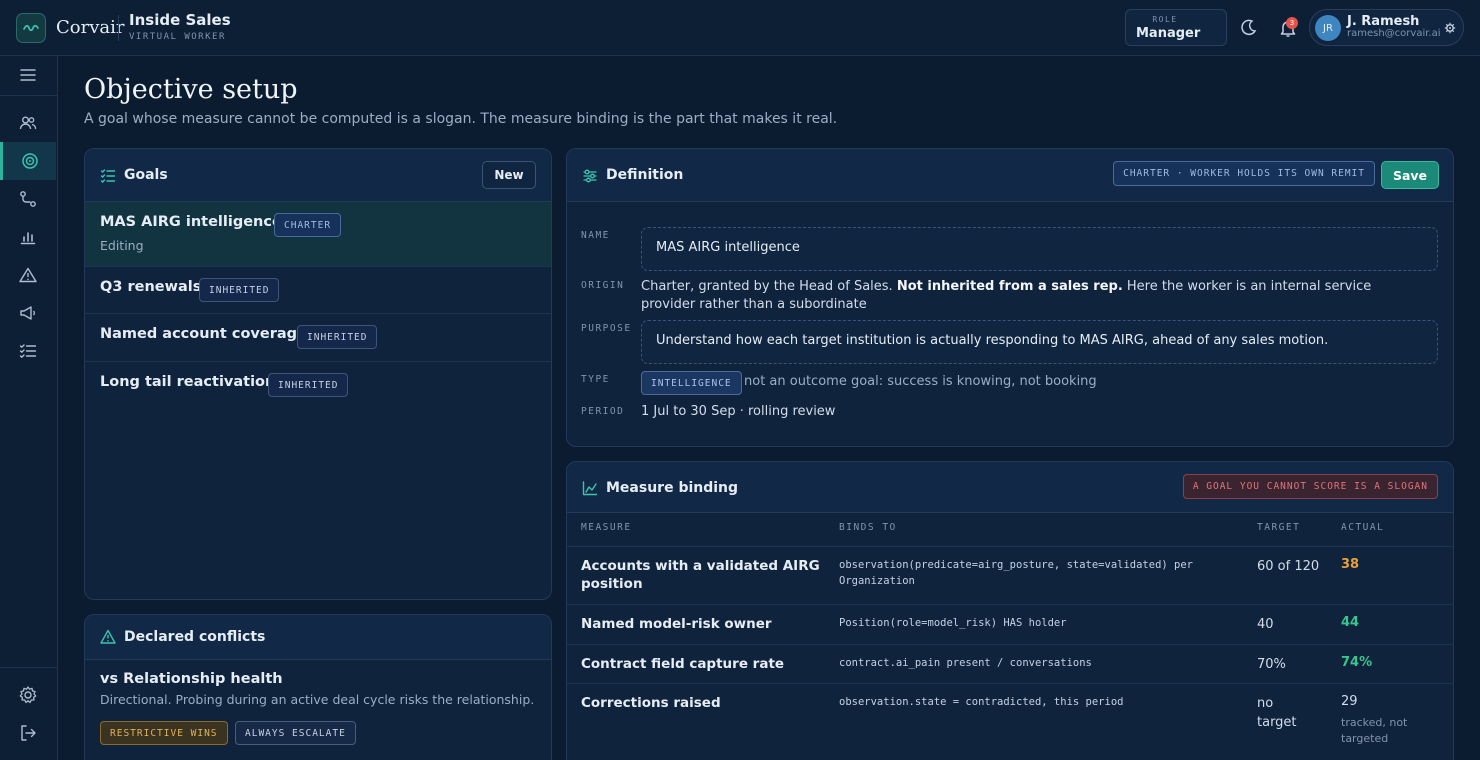 This screenshot has height=760, width=1480. I want to click on wave-icon, so click(31, 28).